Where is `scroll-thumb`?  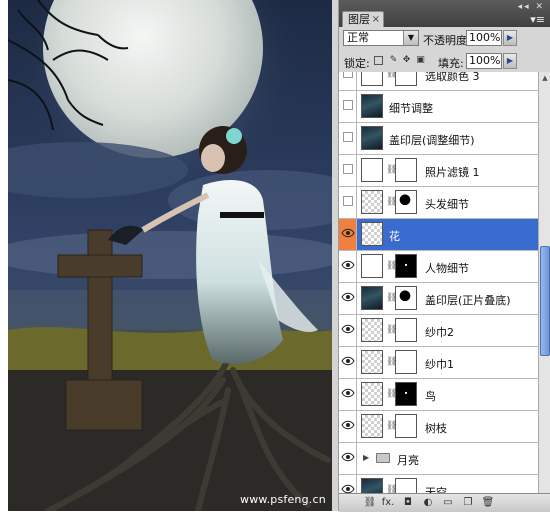 scroll-thumb is located at coordinates (545, 301).